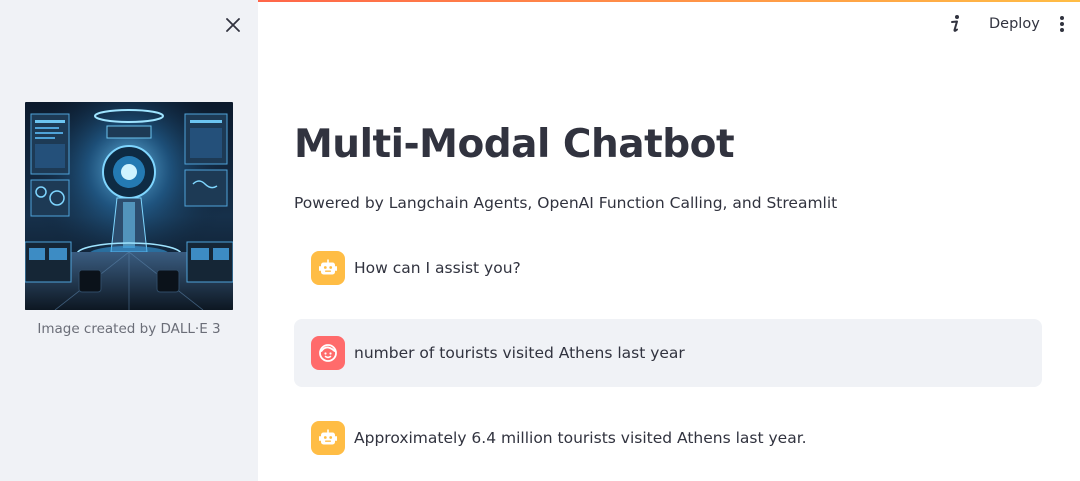  What do you see at coordinates (1014, 24) in the screenshot?
I see `deploy-button: Deploy` at bounding box center [1014, 24].